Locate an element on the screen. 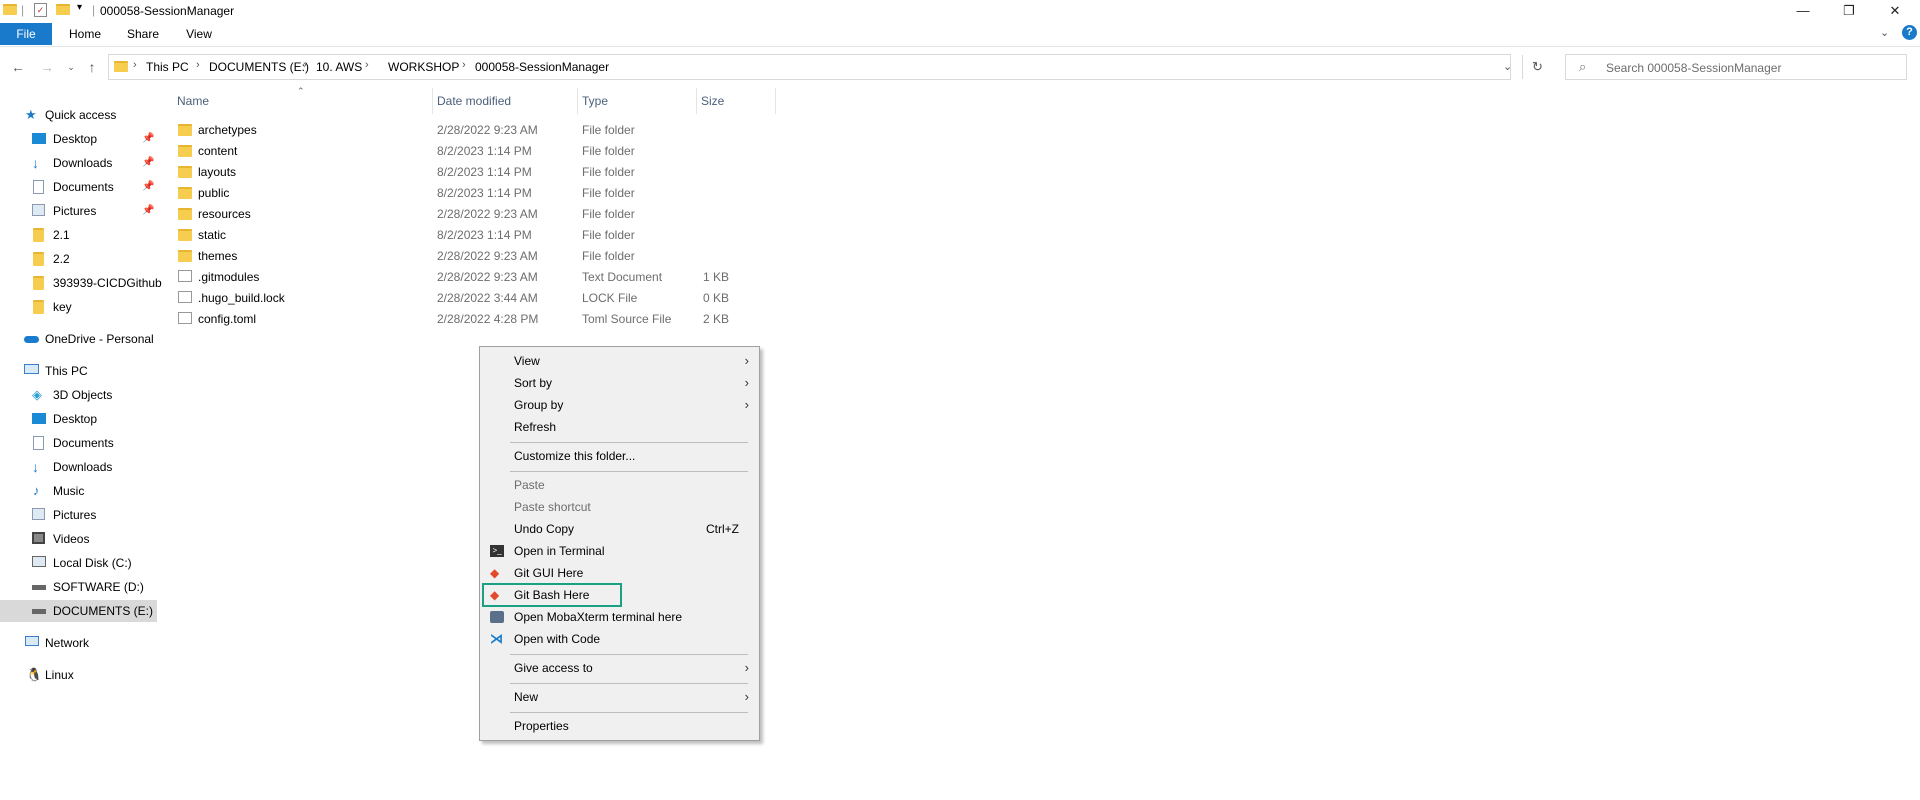  breadcrumb-aws: 10. AWS is located at coordinates (339, 67).